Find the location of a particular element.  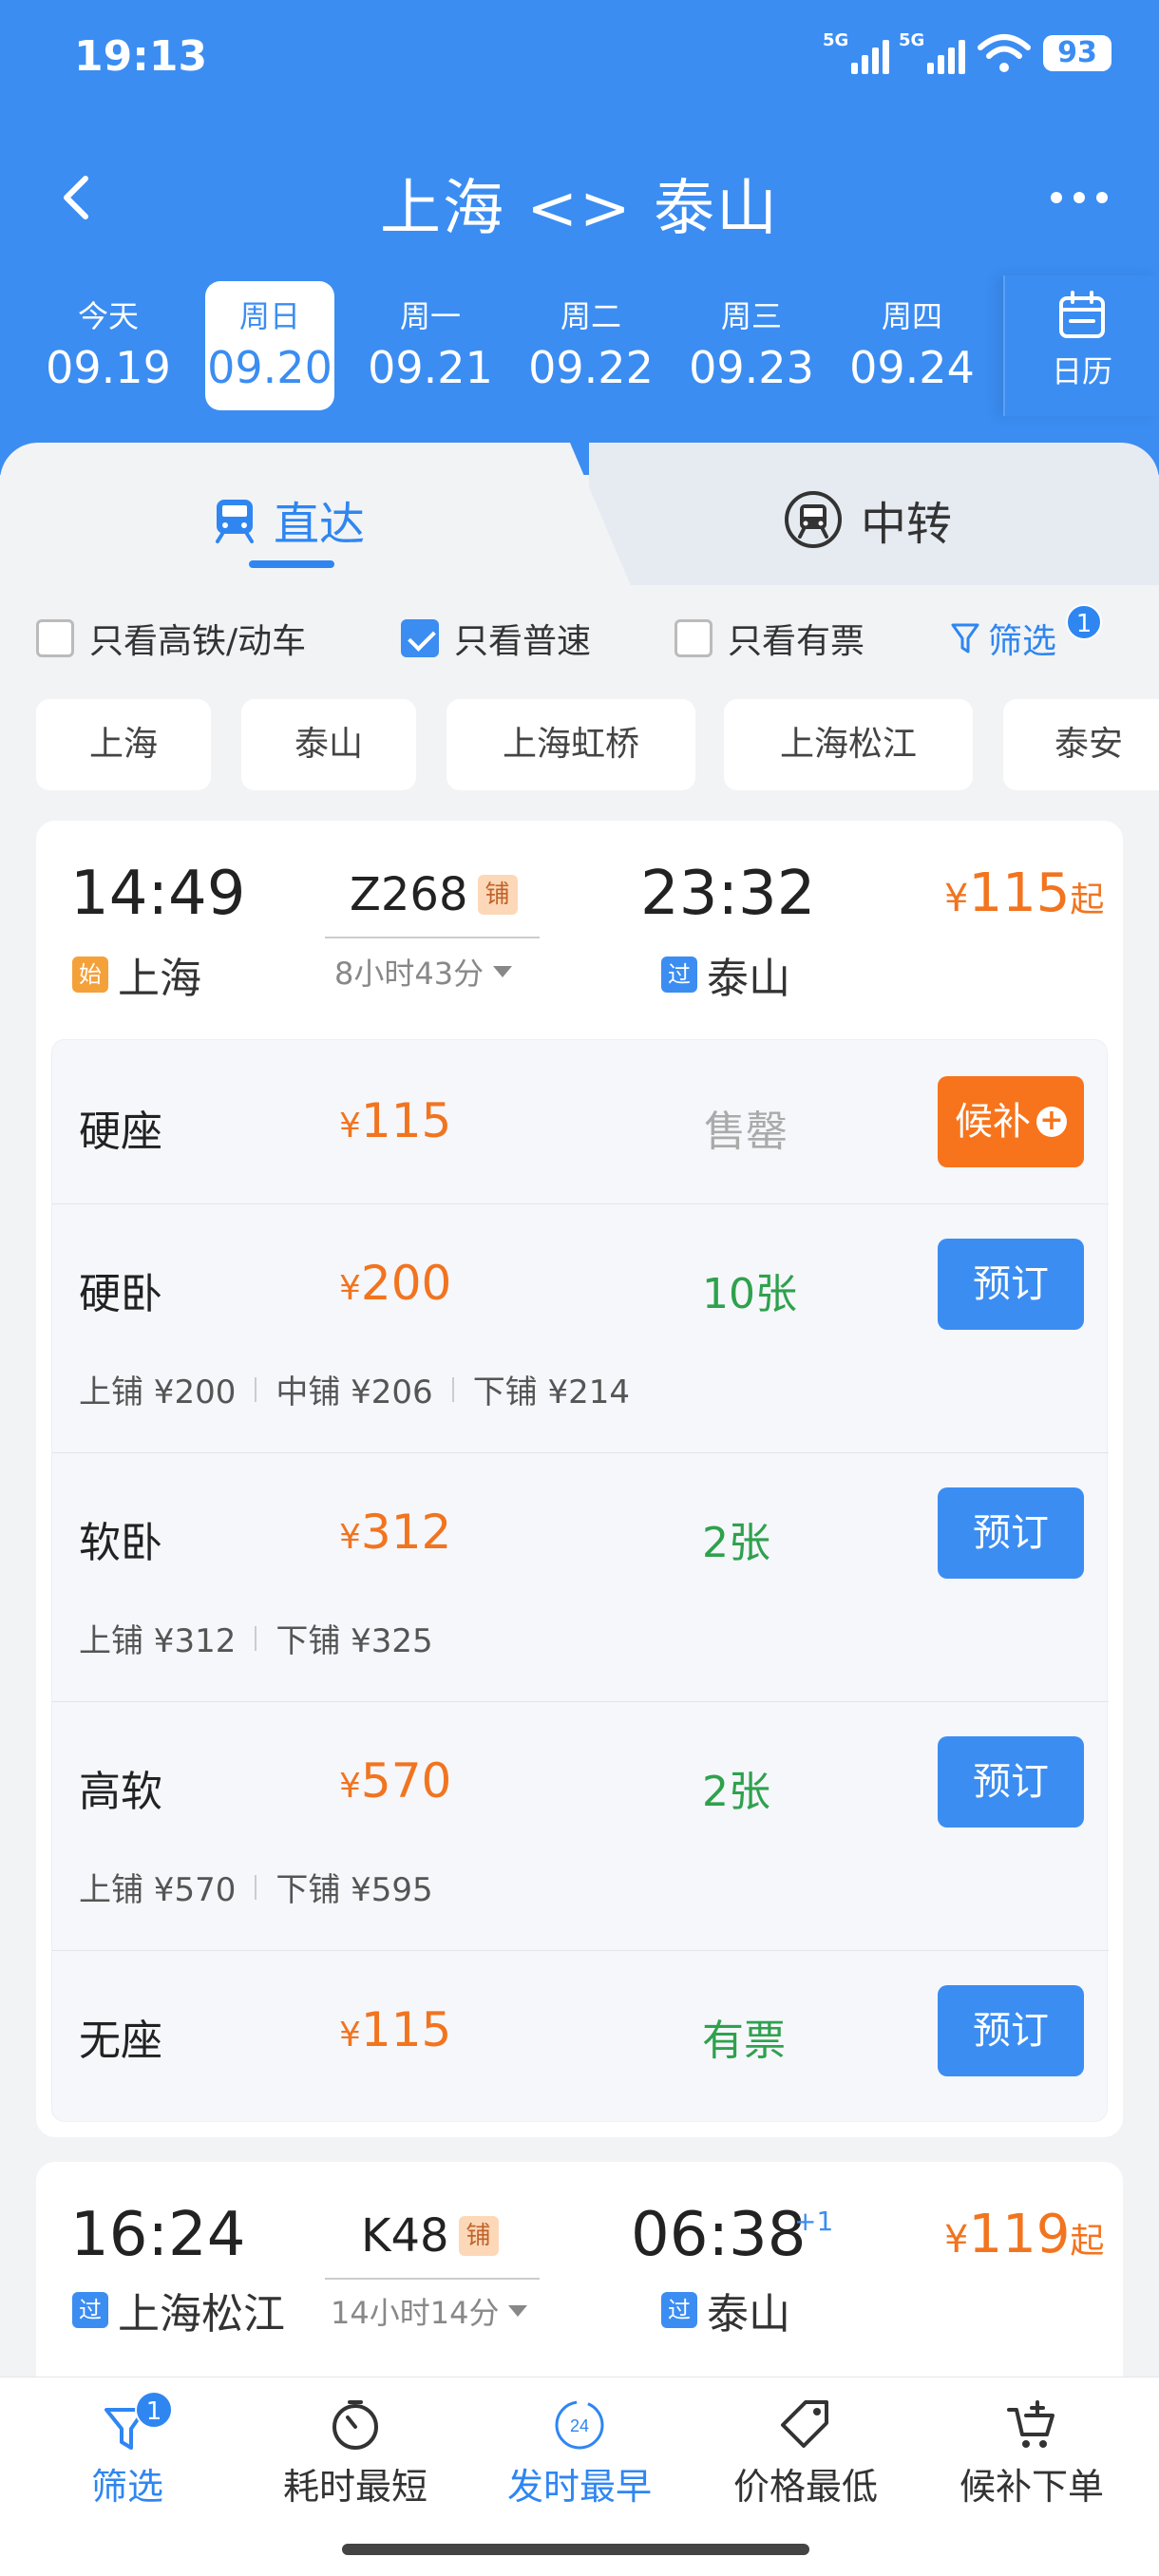

filter-button: 筛选 is located at coordinates (1003, 638).